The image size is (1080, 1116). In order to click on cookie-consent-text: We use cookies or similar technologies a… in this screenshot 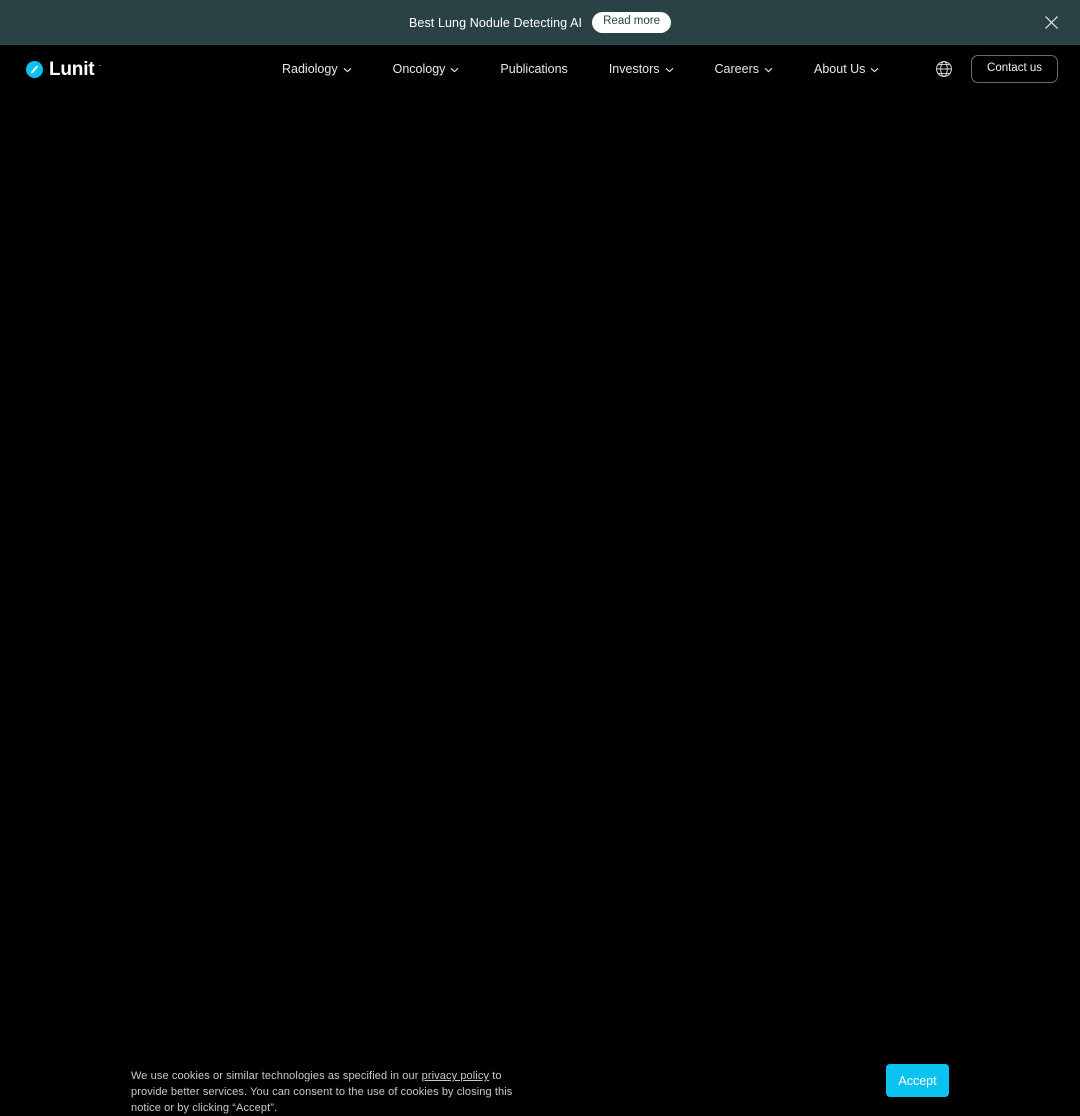, I will do `click(331, 1092)`.